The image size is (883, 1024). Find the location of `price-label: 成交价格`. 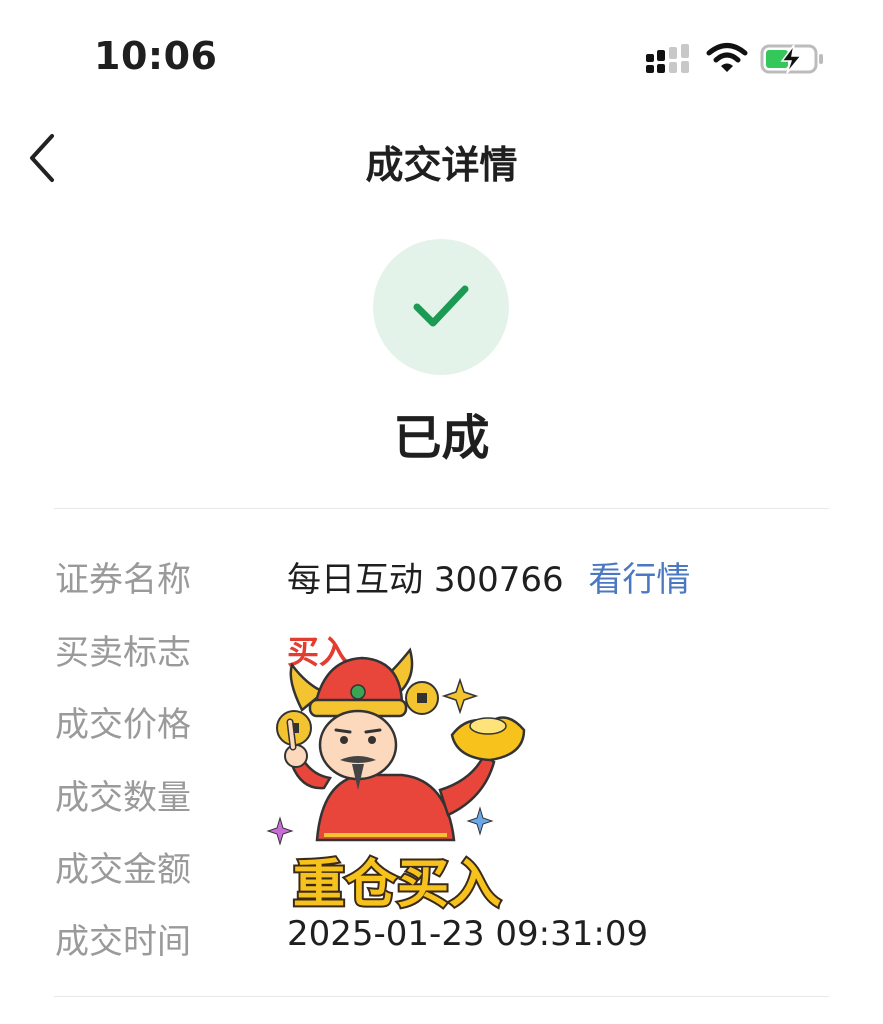

price-label: 成交价格 is located at coordinates (123, 725).